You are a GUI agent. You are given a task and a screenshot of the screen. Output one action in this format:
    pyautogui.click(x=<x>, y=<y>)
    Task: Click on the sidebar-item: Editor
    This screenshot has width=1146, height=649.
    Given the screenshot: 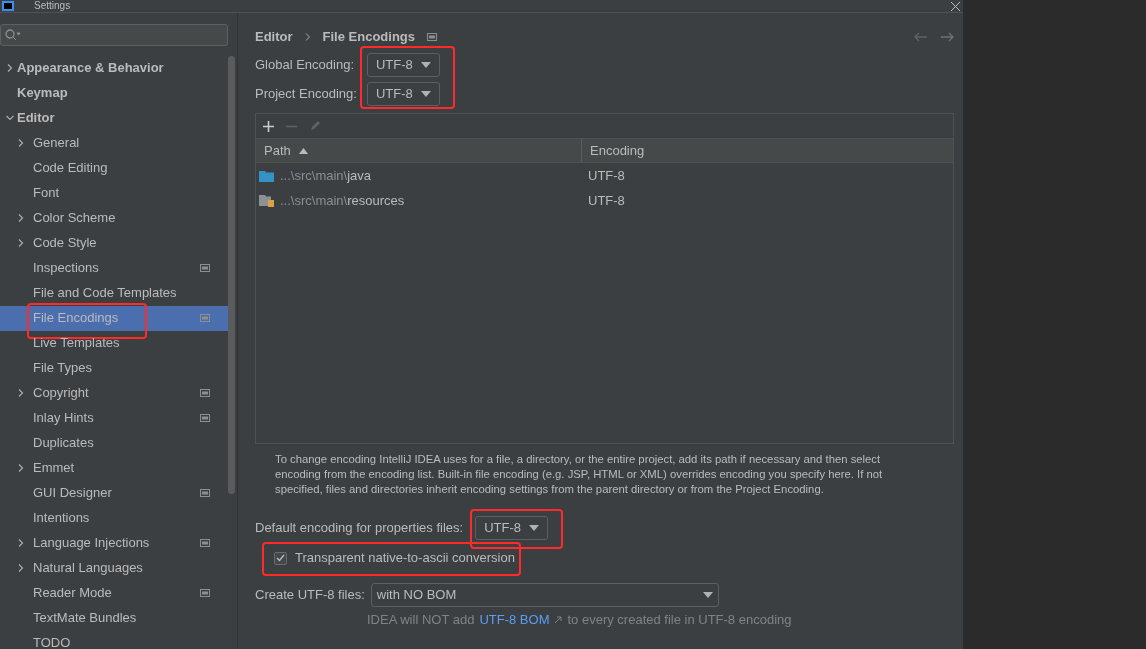 What is the action you would take?
    pyautogui.click(x=114, y=118)
    